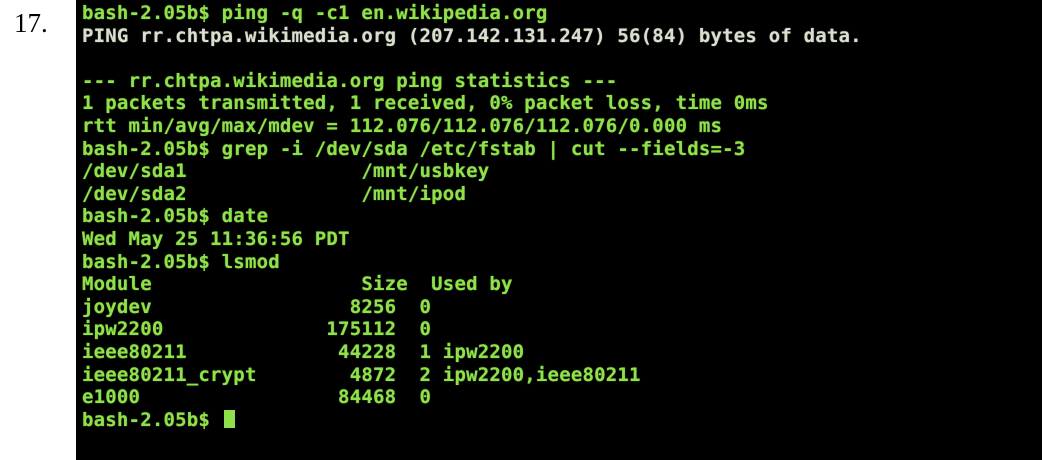 This screenshot has height=460, width=1042. What do you see at coordinates (257, 329) in the screenshot?
I see `terminal-line: ipw2200 175112 0` at bounding box center [257, 329].